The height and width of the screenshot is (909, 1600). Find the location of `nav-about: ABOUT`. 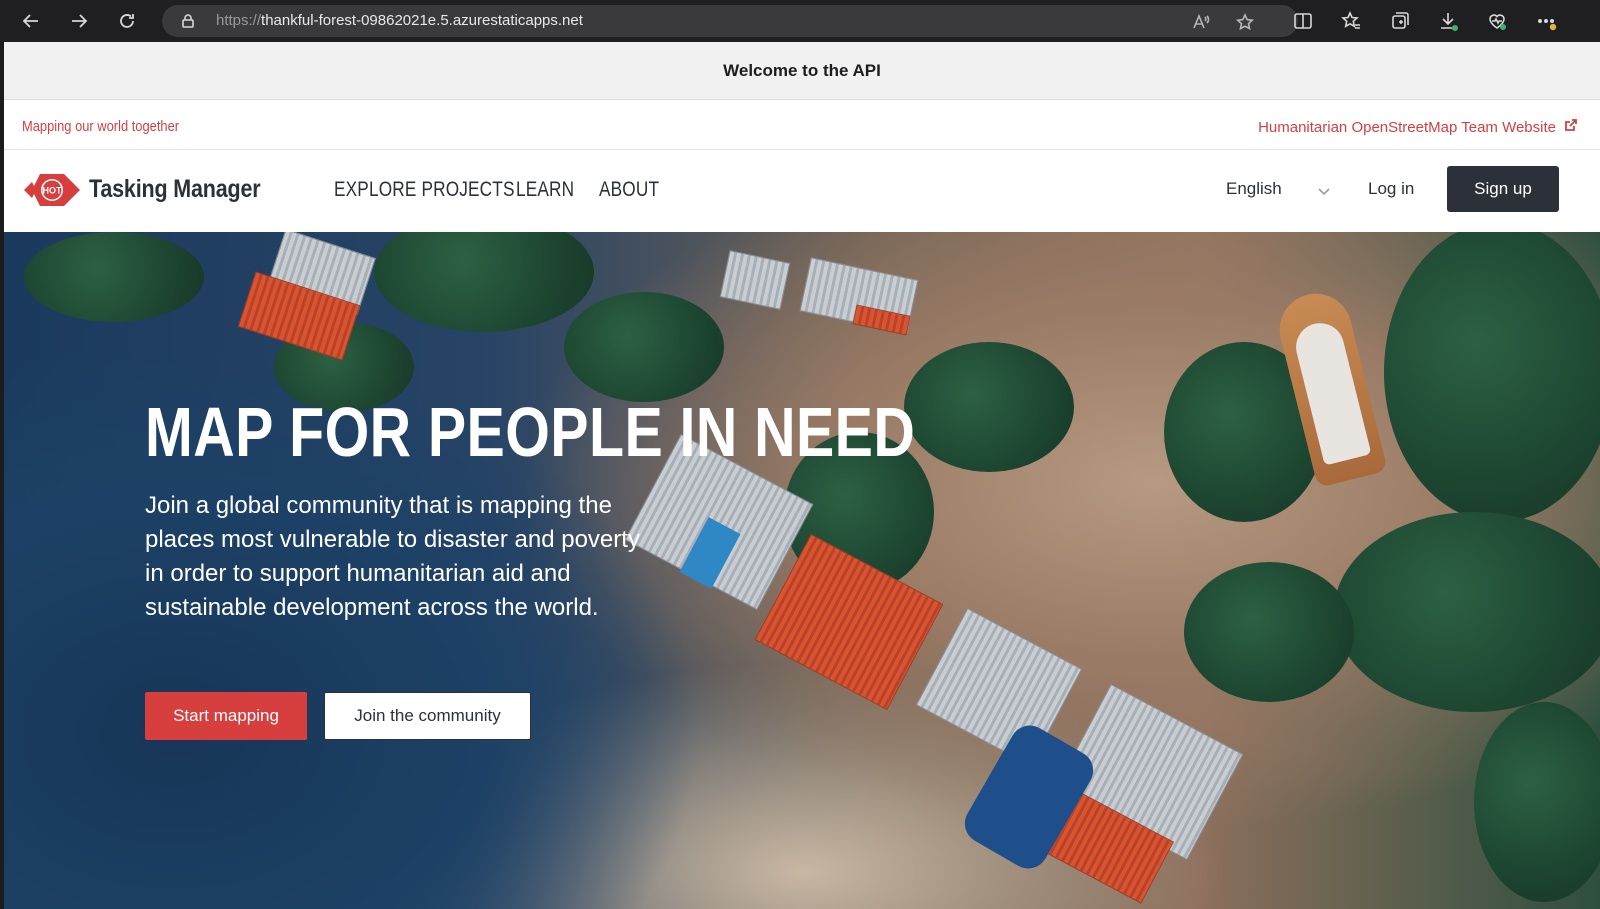

nav-about: ABOUT is located at coordinates (629, 190).